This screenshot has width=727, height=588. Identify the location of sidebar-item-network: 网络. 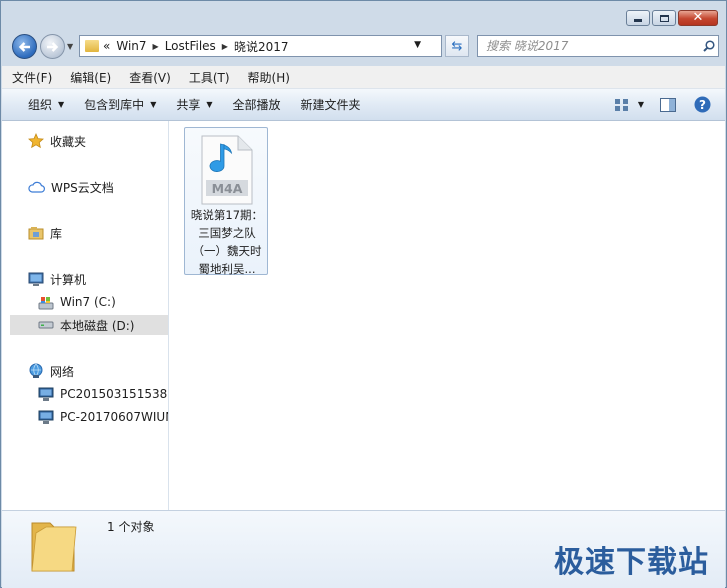
(51, 371).